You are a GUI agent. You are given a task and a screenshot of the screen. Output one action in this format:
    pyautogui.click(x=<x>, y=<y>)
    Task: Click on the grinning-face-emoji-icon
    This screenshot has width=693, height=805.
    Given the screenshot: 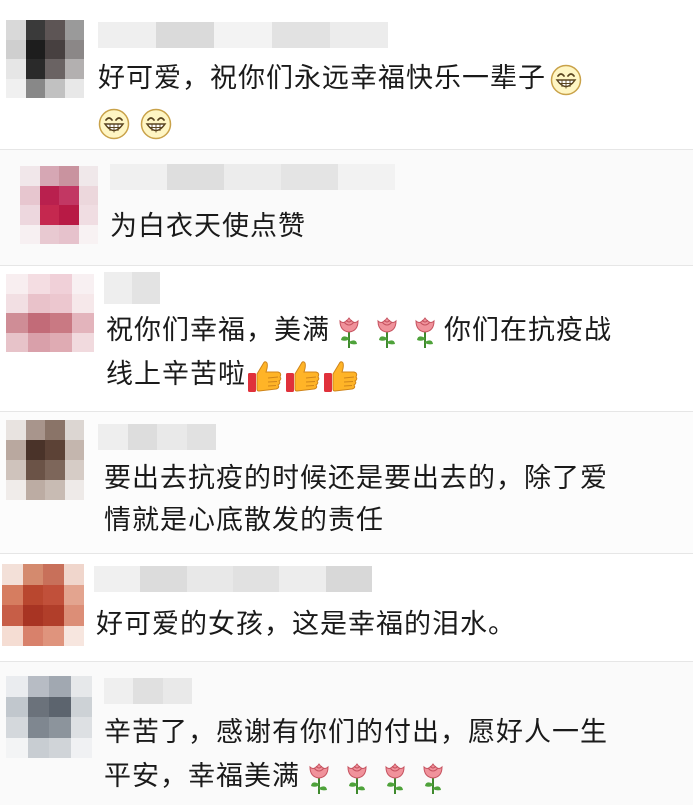 What is the action you would take?
    pyautogui.click(x=566, y=80)
    